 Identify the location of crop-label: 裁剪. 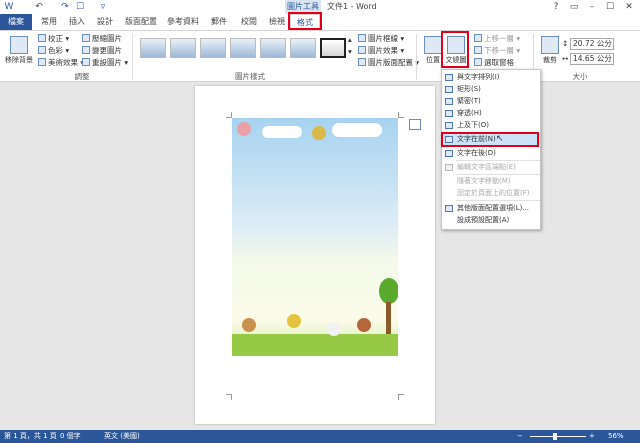
(550, 60).